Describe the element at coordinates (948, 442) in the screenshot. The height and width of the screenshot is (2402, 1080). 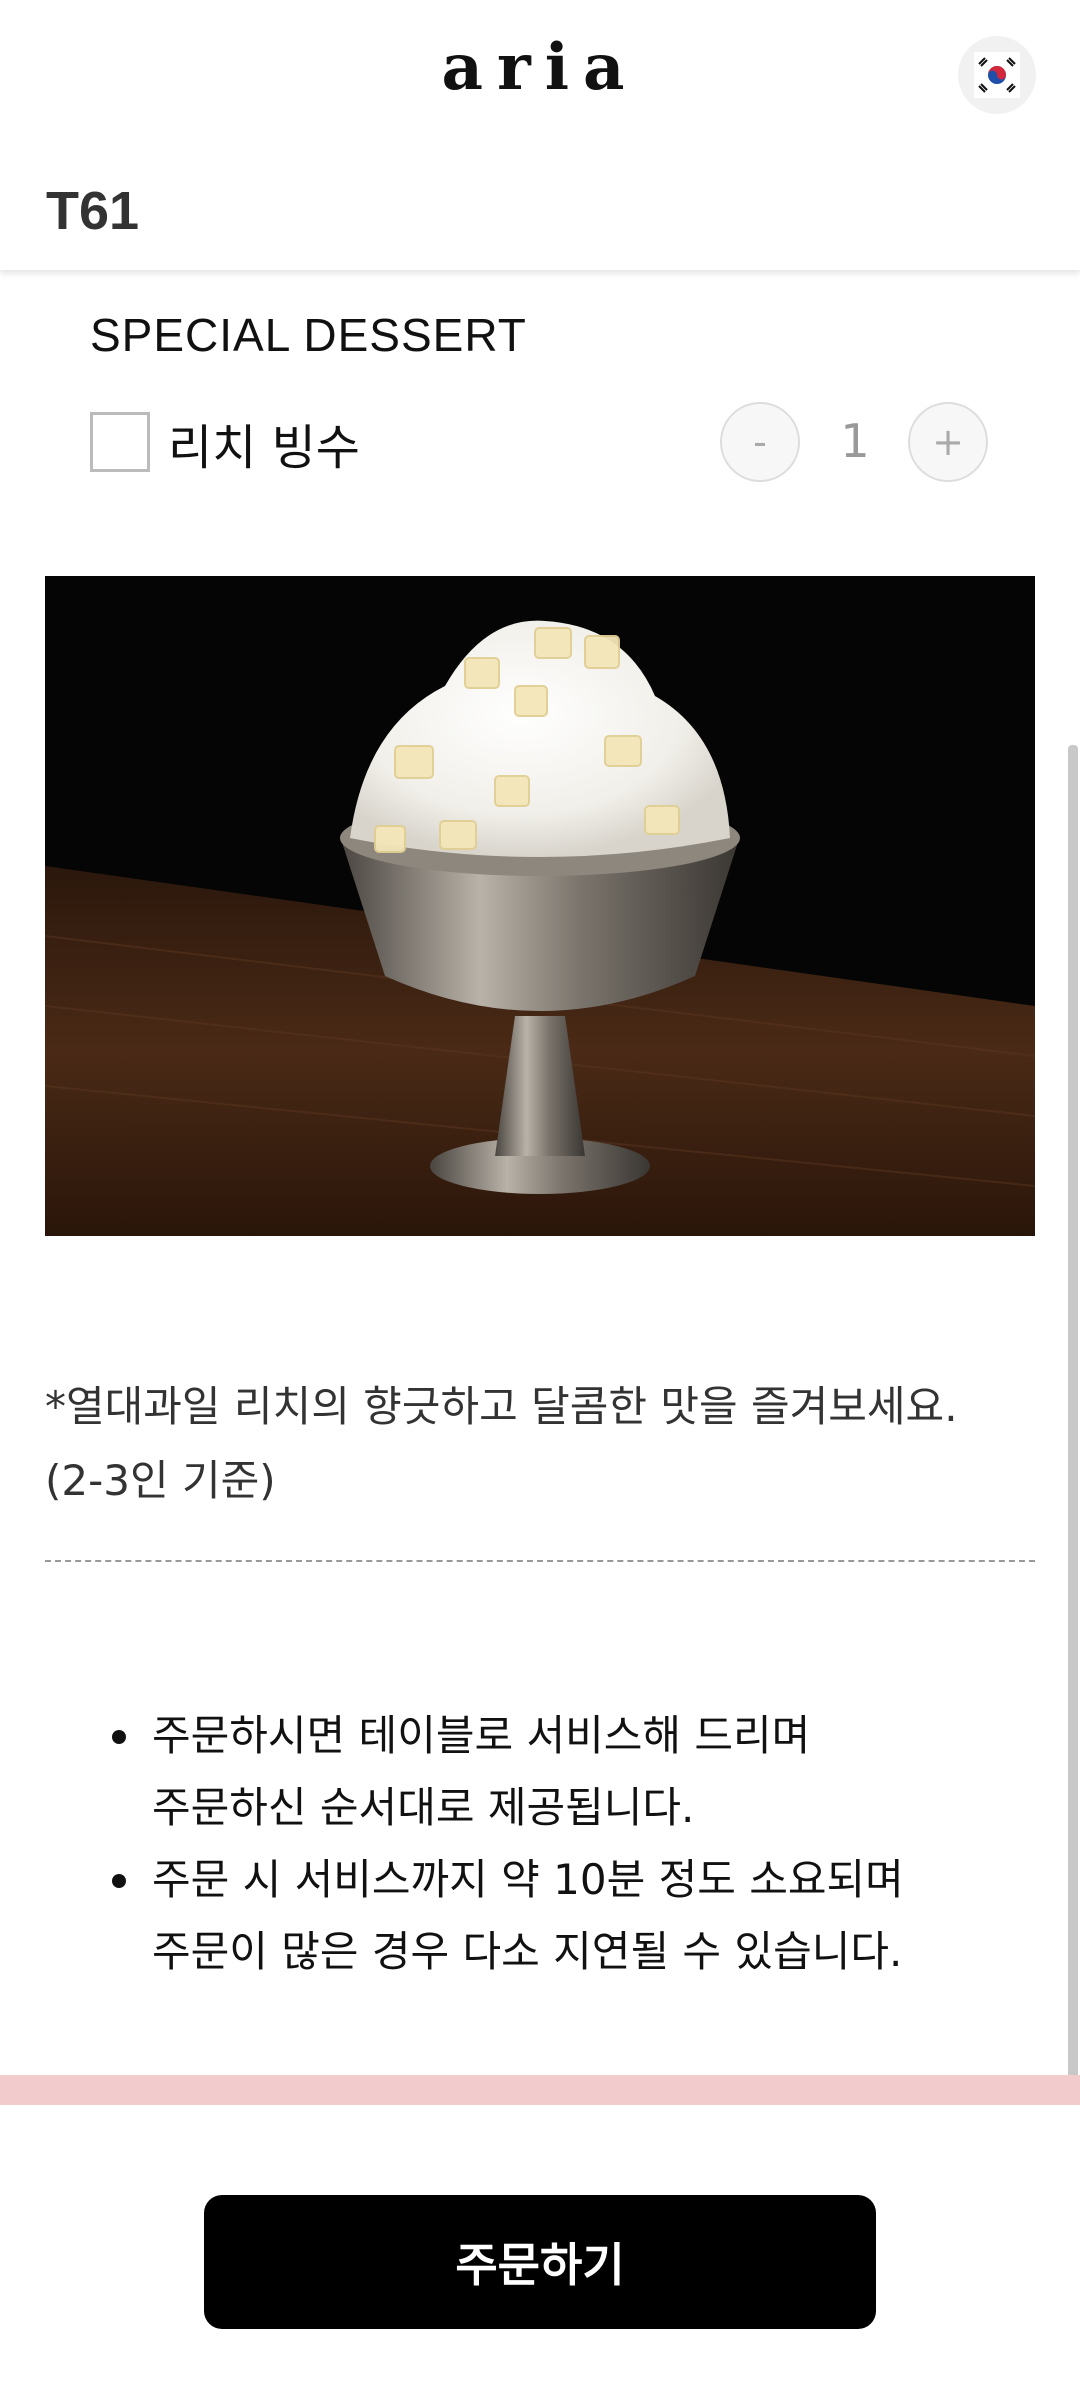
I see `quantity-increase-button: +` at that location.